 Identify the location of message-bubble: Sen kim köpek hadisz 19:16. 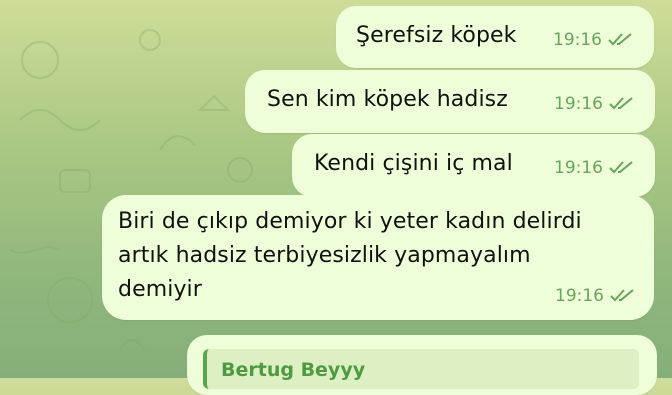
(450, 101).